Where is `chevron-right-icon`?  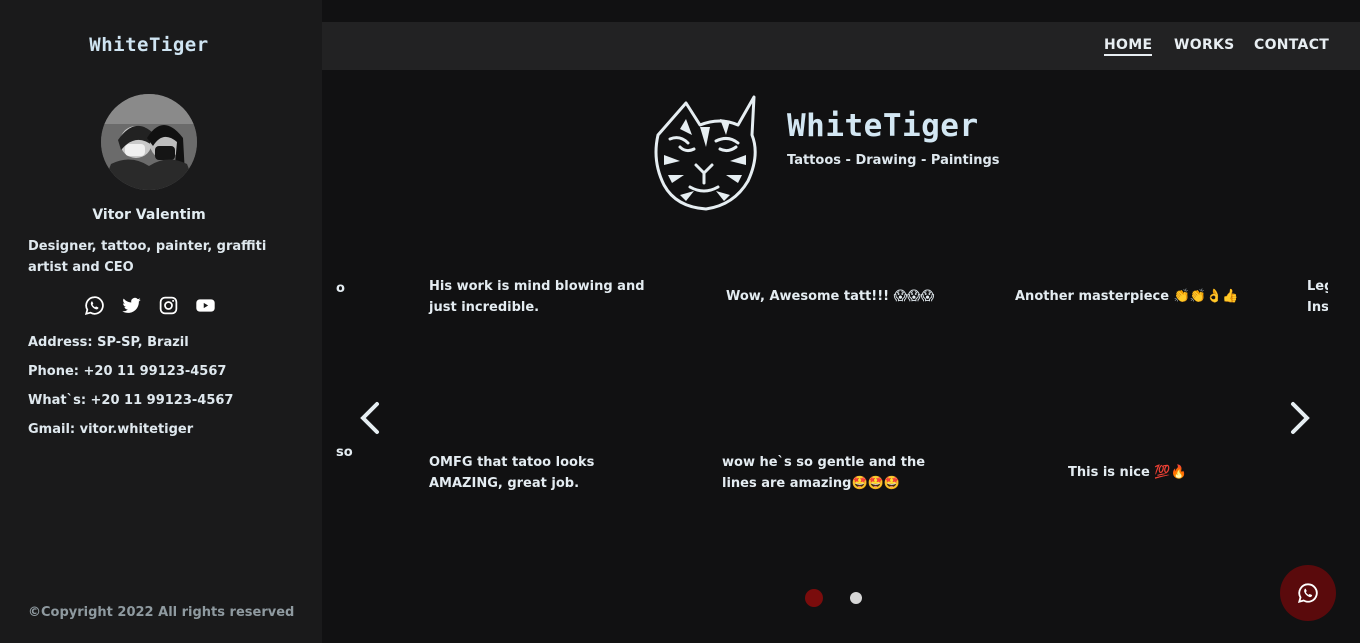 chevron-right-icon is located at coordinates (1300, 418).